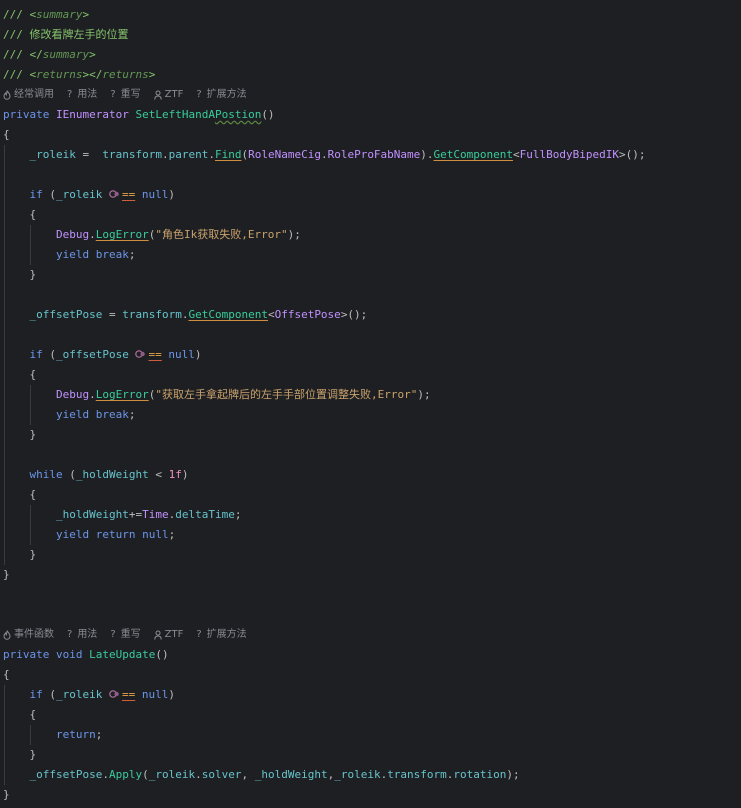 This screenshot has width=741, height=808. What do you see at coordinates (569, 154) in the screenshot?
I see `code-token: FullBodyBipedIK` at bounding box center [569, 154].